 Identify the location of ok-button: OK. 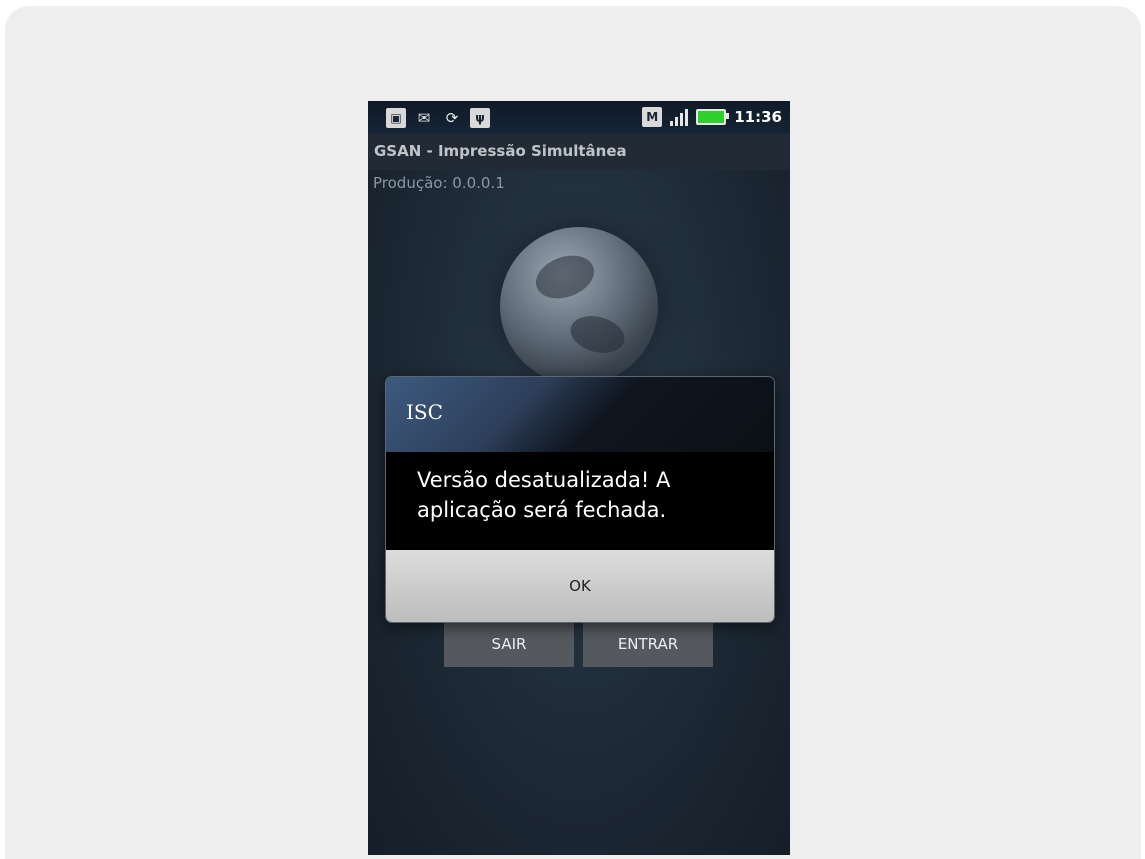
(580, 586).